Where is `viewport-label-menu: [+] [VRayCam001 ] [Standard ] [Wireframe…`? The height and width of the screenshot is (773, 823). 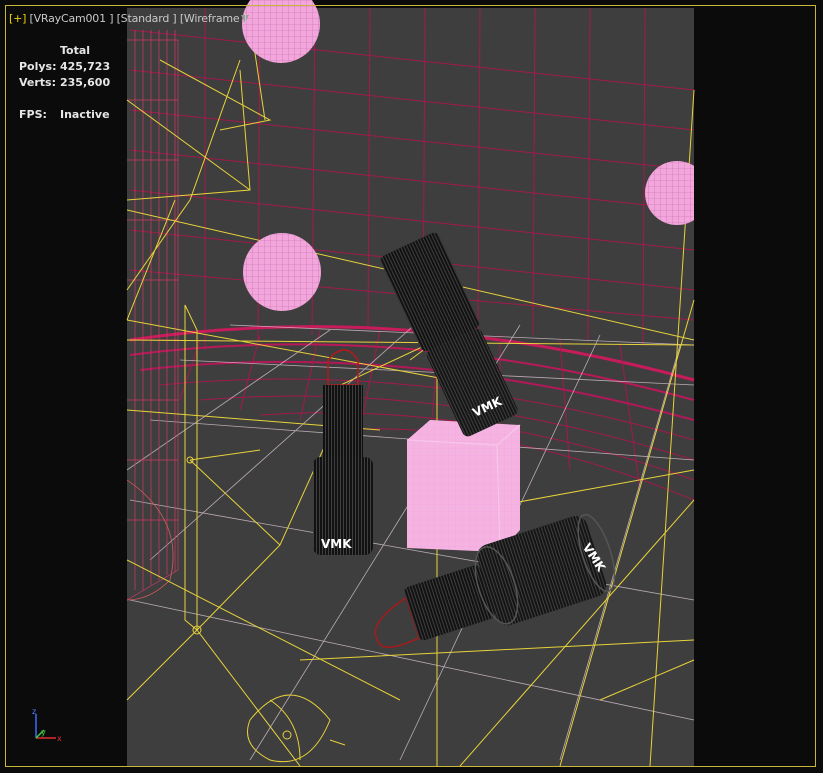 viewport-label-menu: [+] [VRayCam001 ] [Standard ] [Wireframe… is located at coordinates (128, 18).